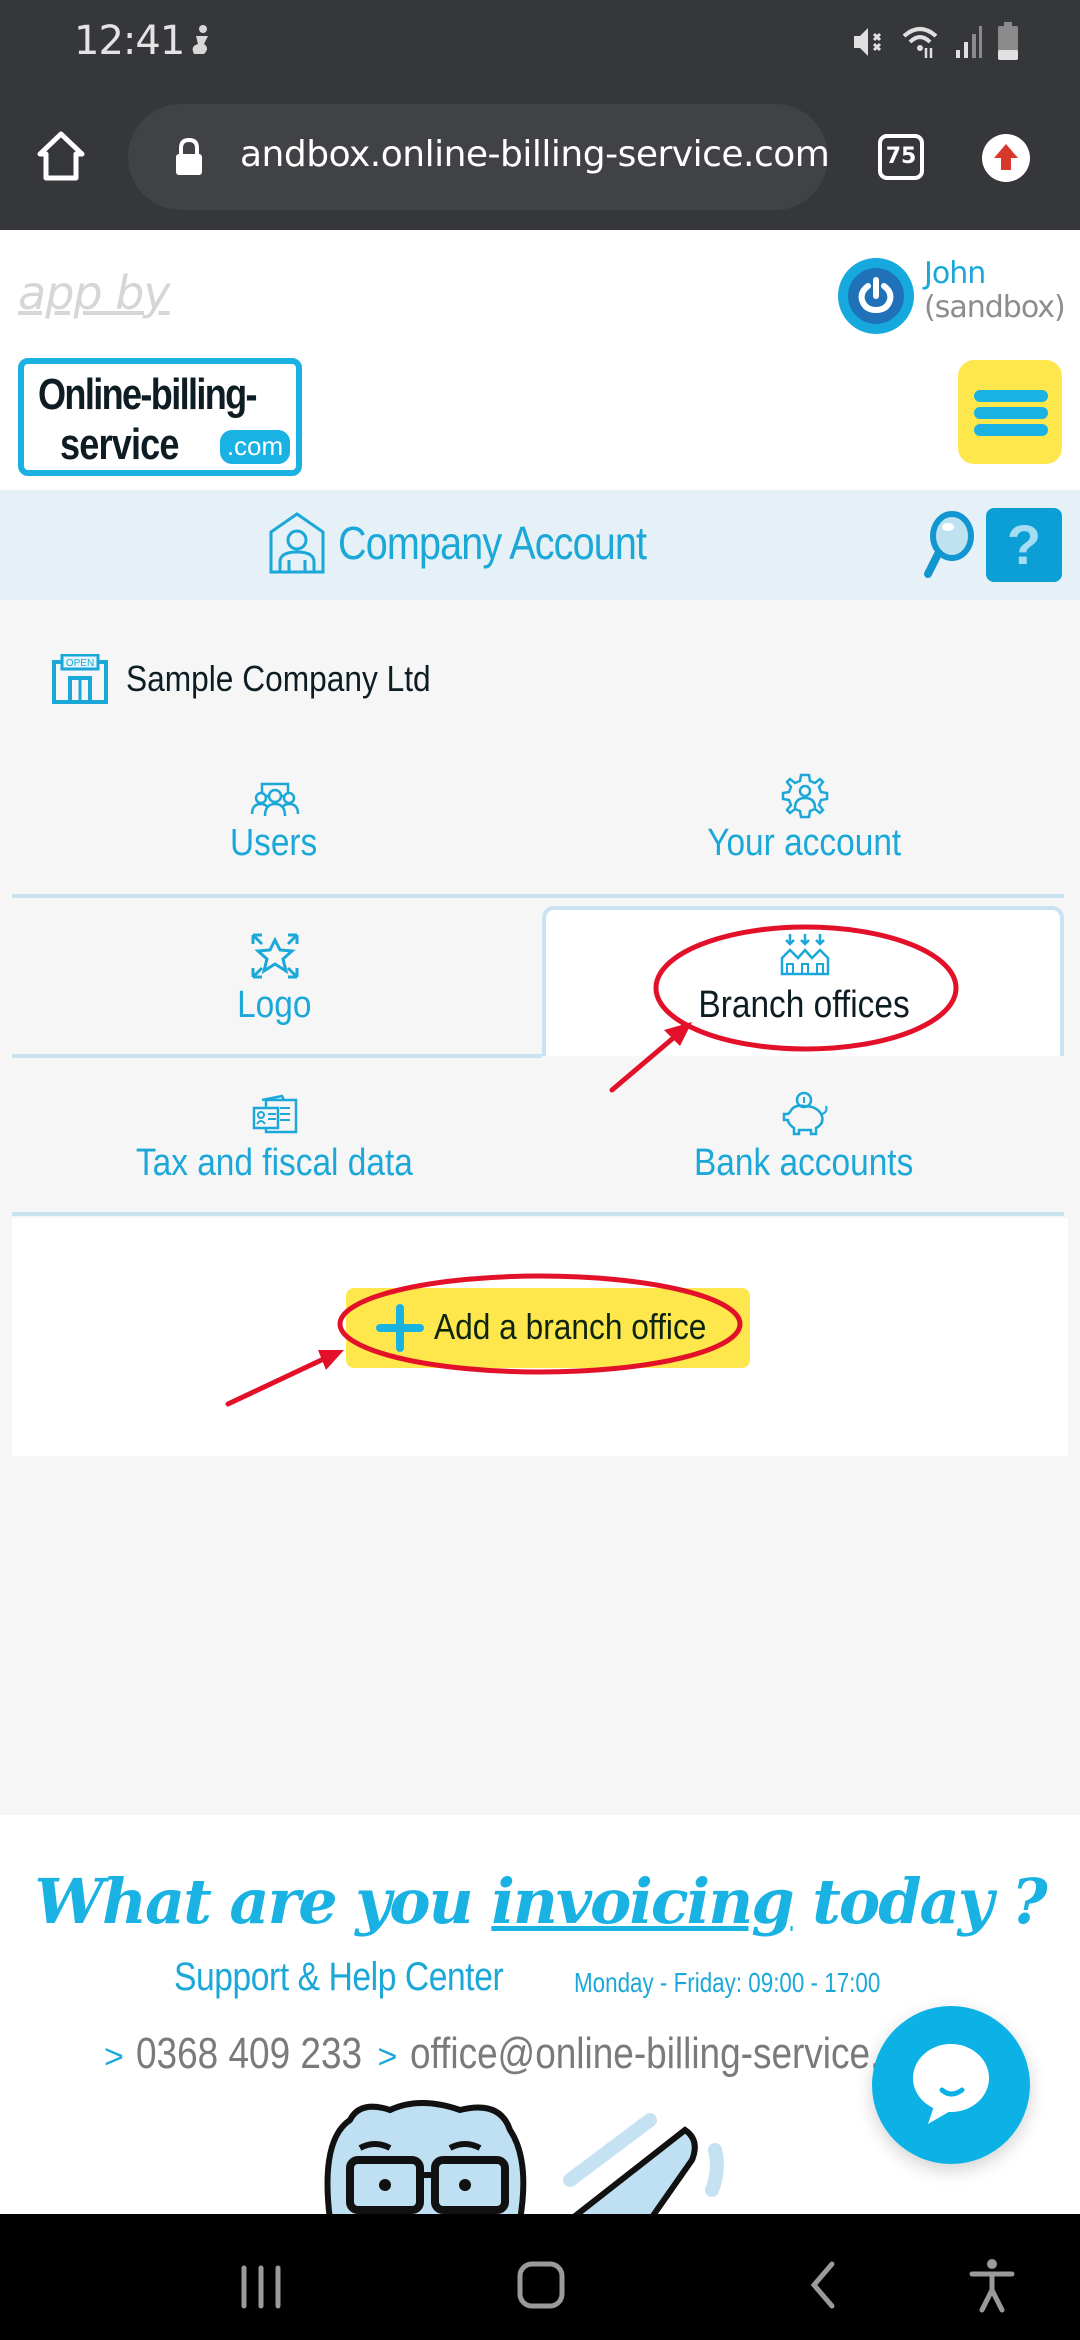  What do you see at coordinates (804, 1005) in the screenshot?
I see `tile-label: Branch offices` at bounding box center [804, 1005].